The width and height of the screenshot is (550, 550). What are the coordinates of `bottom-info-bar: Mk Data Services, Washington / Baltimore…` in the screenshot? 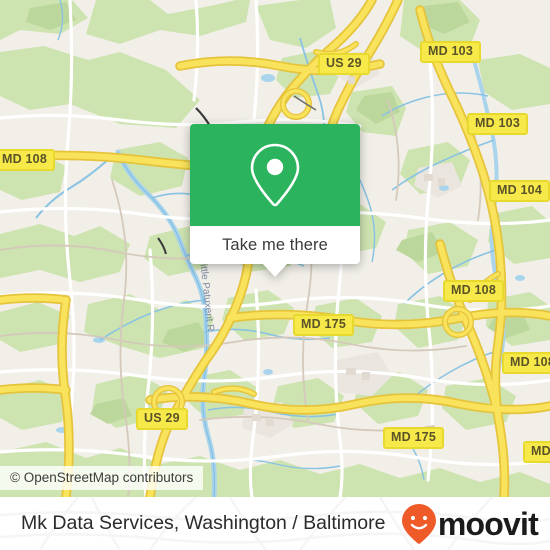 It's located at (275, 523).